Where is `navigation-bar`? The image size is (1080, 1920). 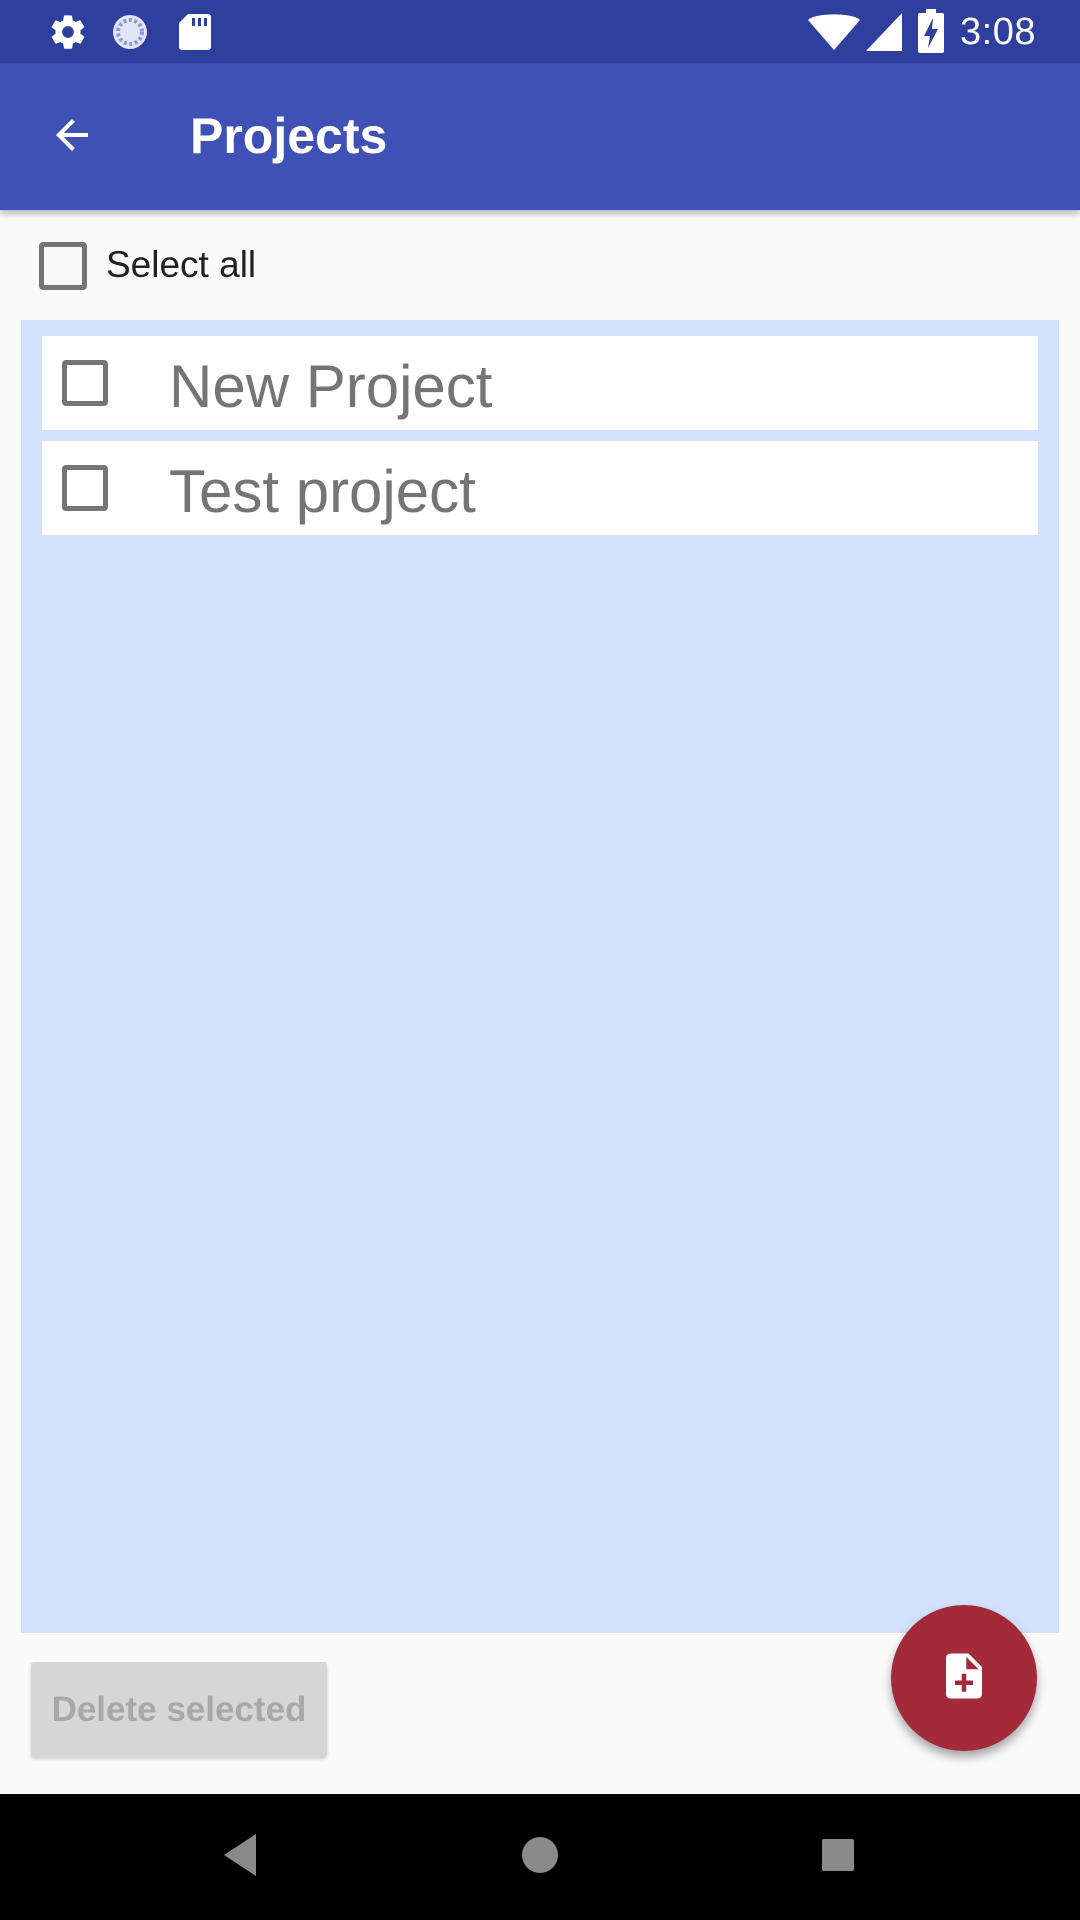 navigation-bar is located at coordinates (540, 1857).